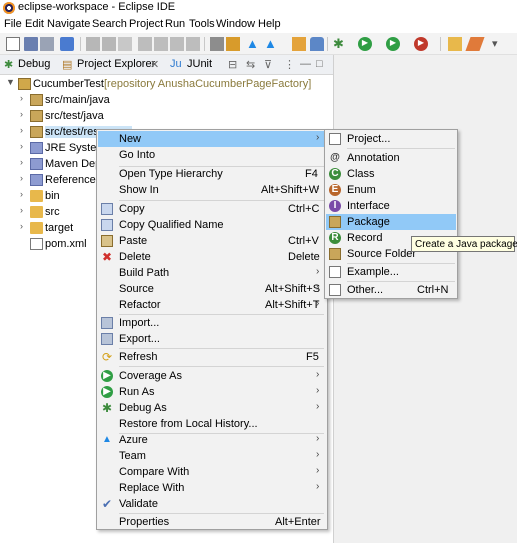 The width and height of the screenshot is (517, 543). What do you see at coordinates (212, 522) in the screenshot?
I see `menu-item-properties: Properties Alt+Enter` at bounding box center [212, 522].